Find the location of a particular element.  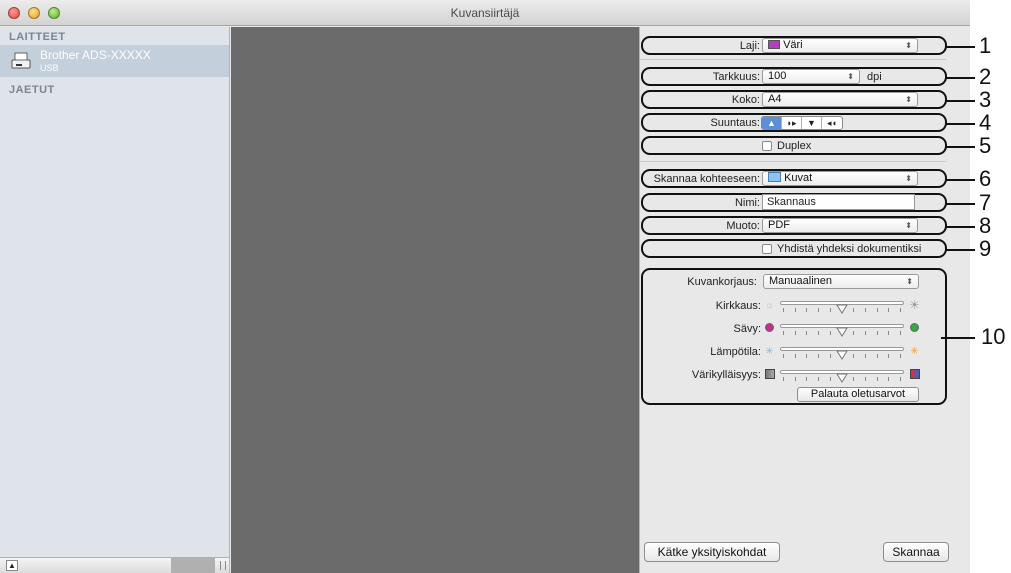

temperature-label: Lämpötila: is located at coordinates (735, 352).